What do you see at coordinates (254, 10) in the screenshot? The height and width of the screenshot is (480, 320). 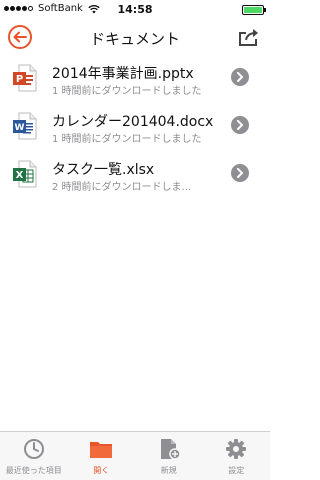 I see `battery-icon` at bounding box center [254, 10].